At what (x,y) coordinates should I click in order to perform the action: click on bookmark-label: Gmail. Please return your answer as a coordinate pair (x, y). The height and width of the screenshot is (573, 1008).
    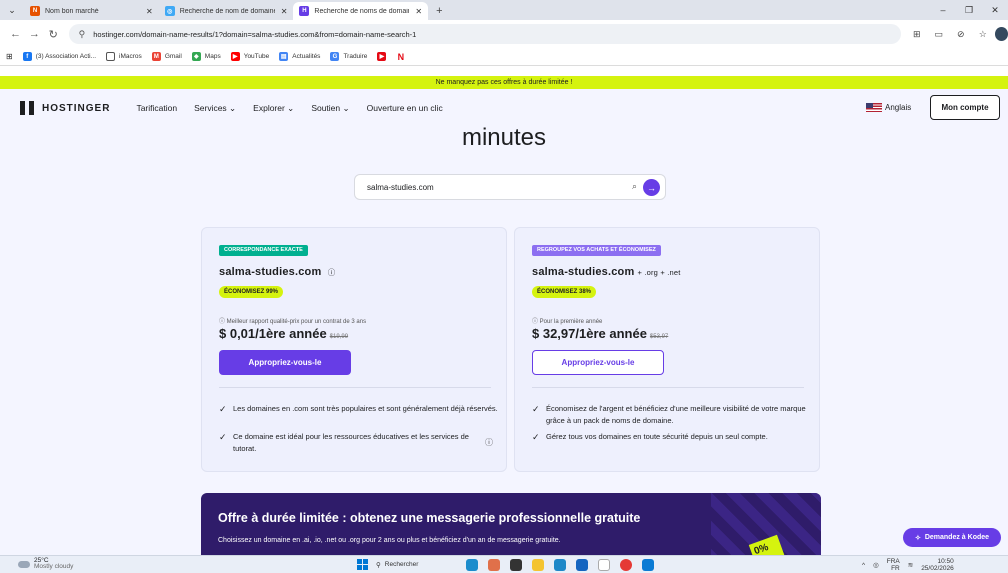
    Looking at the image, I should click on (173, 56).